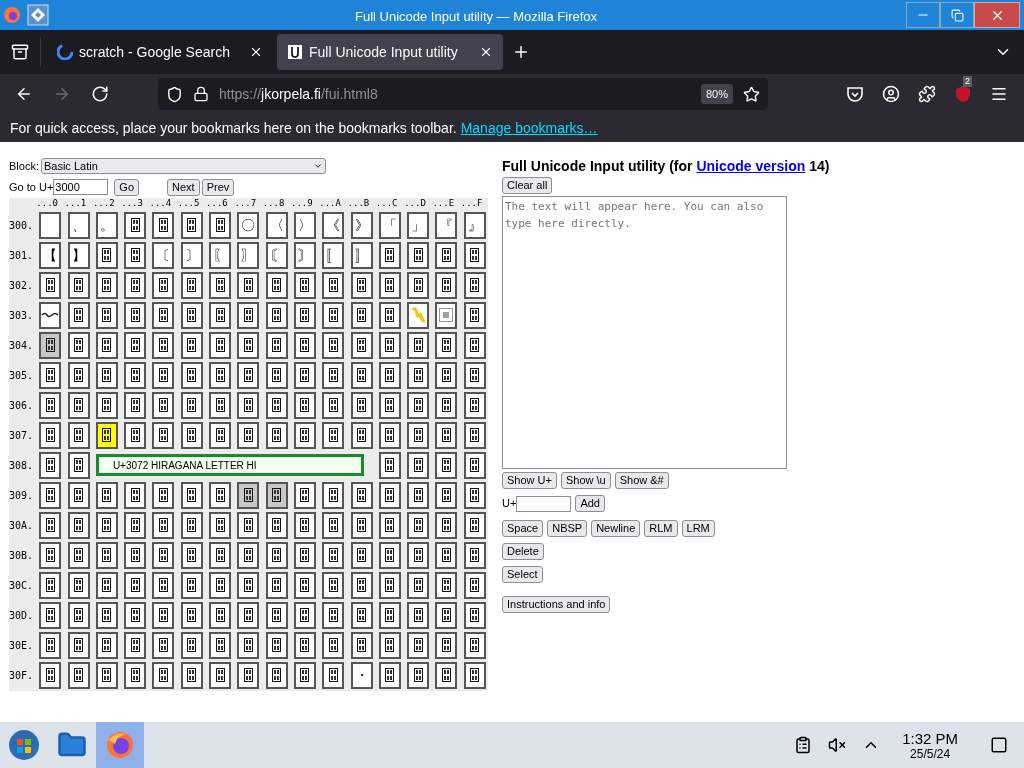  Describe the element at coordinates (50, 255) in the screenshot. I see `character-cell: 【` at that location.